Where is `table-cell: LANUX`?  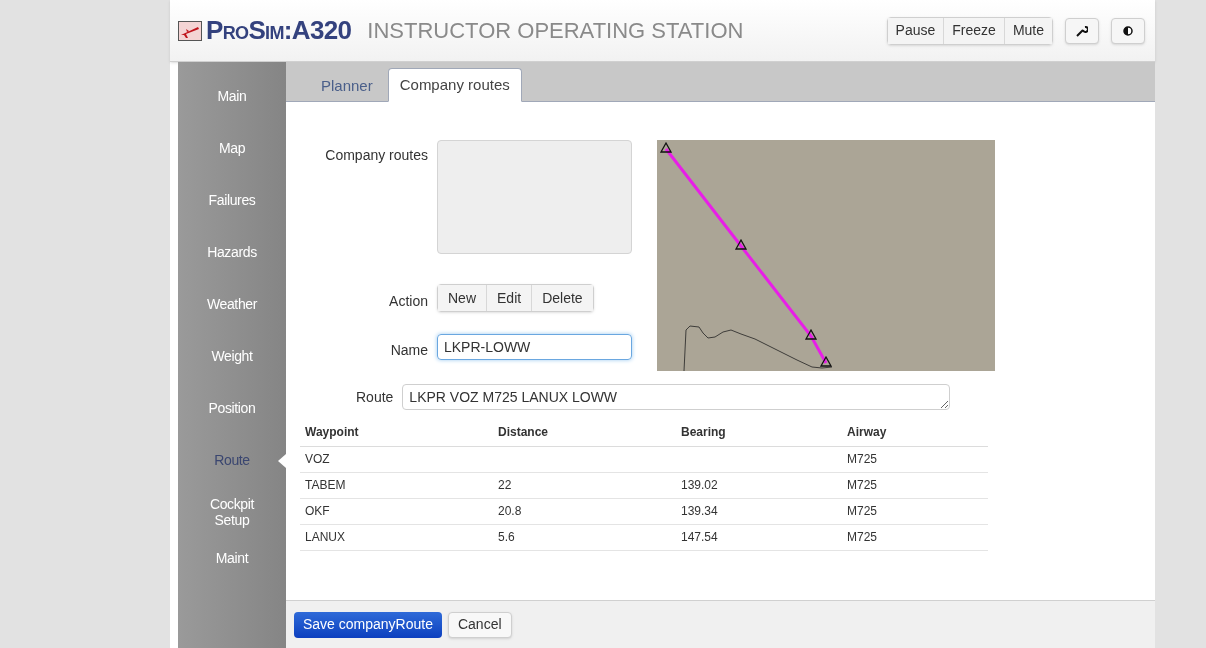 table-cell: LANUX is located at coordinates (325, 537).